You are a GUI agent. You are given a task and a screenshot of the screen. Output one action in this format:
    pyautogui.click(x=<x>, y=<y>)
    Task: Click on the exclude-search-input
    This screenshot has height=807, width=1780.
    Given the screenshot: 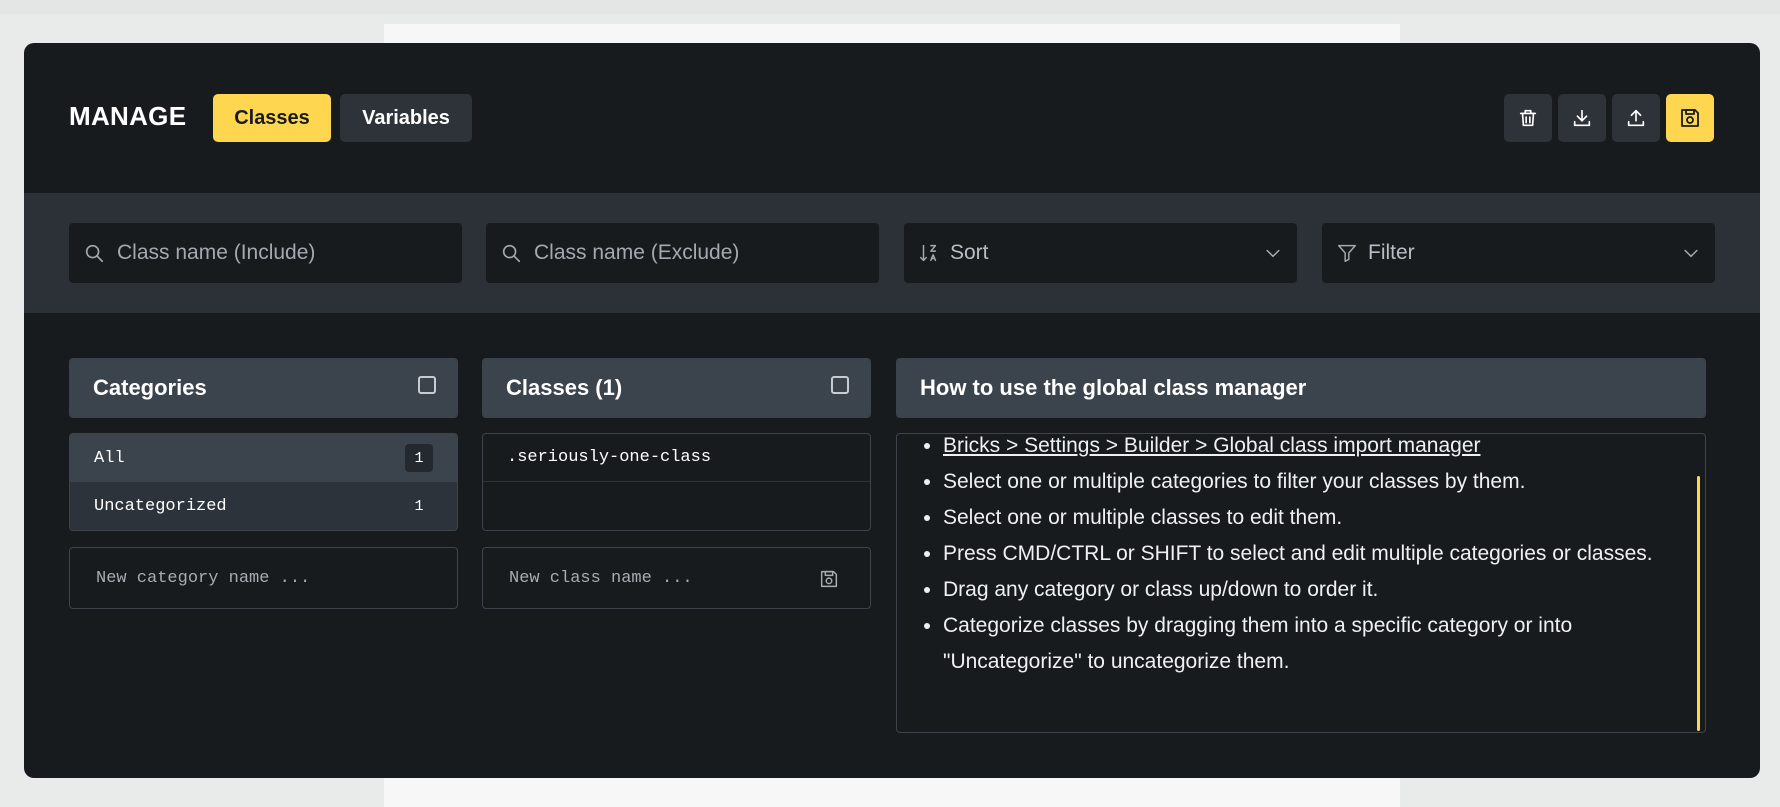 What is the action you would take?
    pyautogui.click(x=694, y=253)
    